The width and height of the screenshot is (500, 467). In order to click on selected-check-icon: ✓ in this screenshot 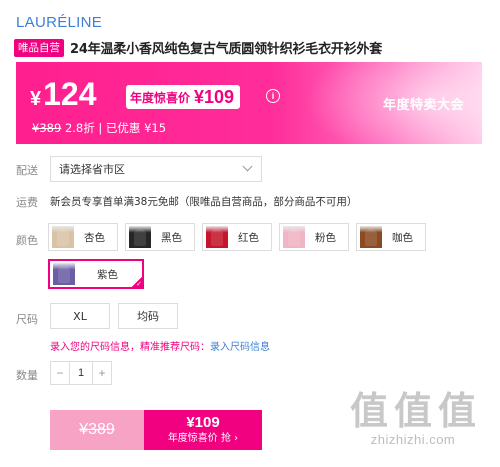, I will do `click(137, 282)`.